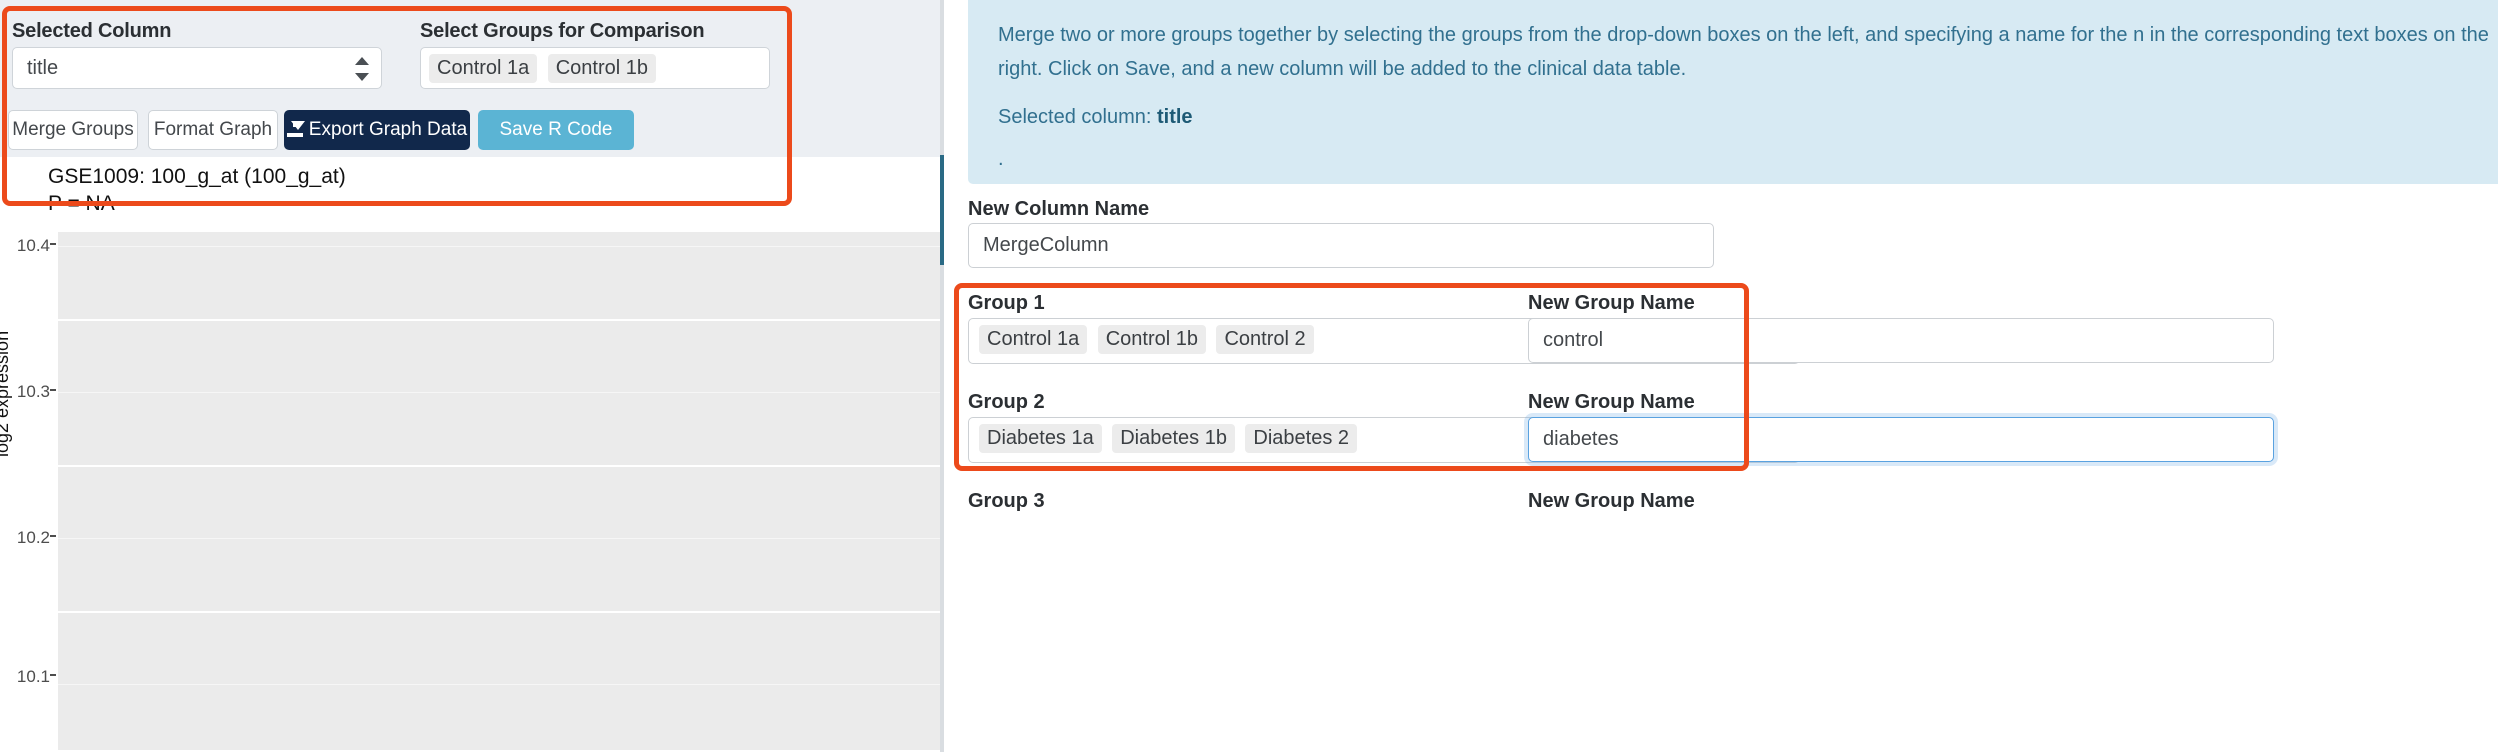 This screenshot has width=2498, height=752. What do you see at coordinates (197, 190) in the screenshot?
I see `chart-title: GSE1009: 100_g_at (100_g_at) P = NA` at bounding box center [197, 190].